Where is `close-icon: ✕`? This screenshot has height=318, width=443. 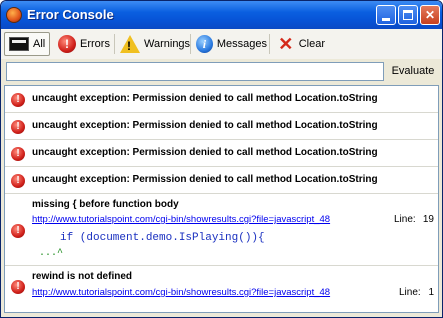
close-icon: ✕ is located at coordinates (430, 15).